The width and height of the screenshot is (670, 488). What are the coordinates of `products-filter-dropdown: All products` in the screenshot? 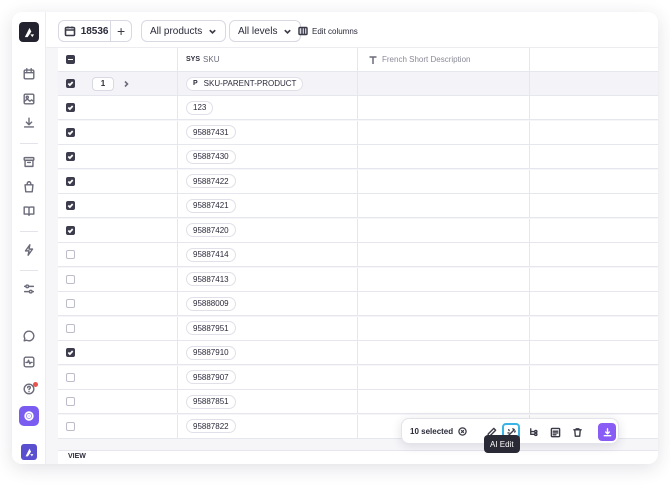 It's located at (184, 31).